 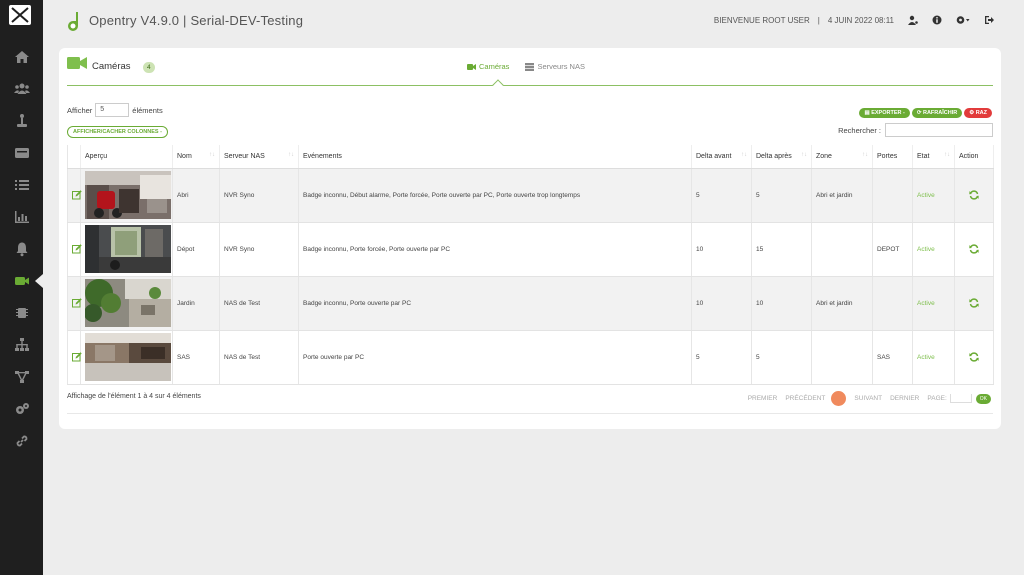 What do you see at coordinates (937, 398) in the screenshot?
I see `page-label: PAGE:` at bounding box center [937, 398].